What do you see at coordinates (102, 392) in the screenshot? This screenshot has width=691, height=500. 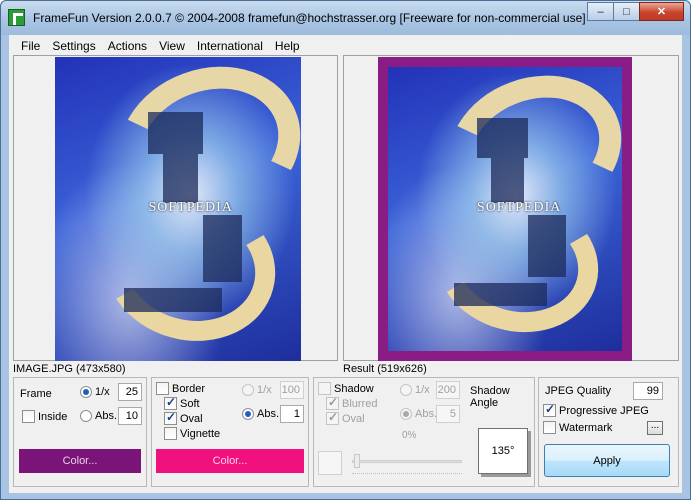 I see `frame-inverse-label: 1/x` at bounding box center [102, 392].